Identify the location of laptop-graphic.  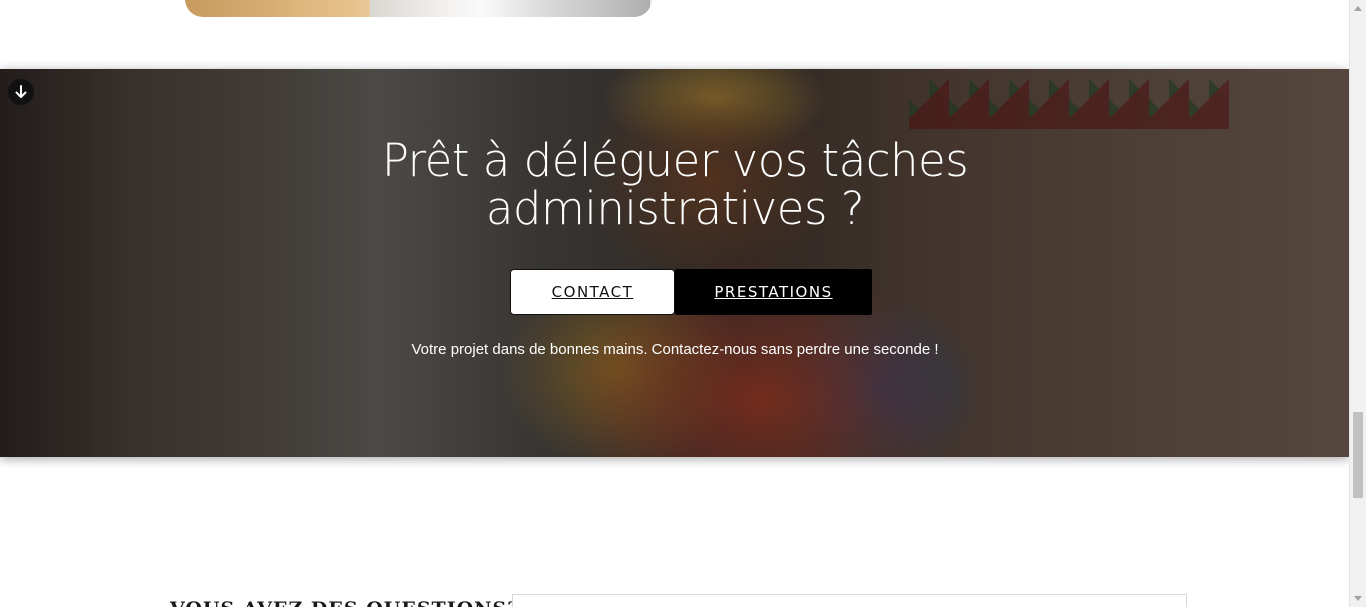
(510, 8).